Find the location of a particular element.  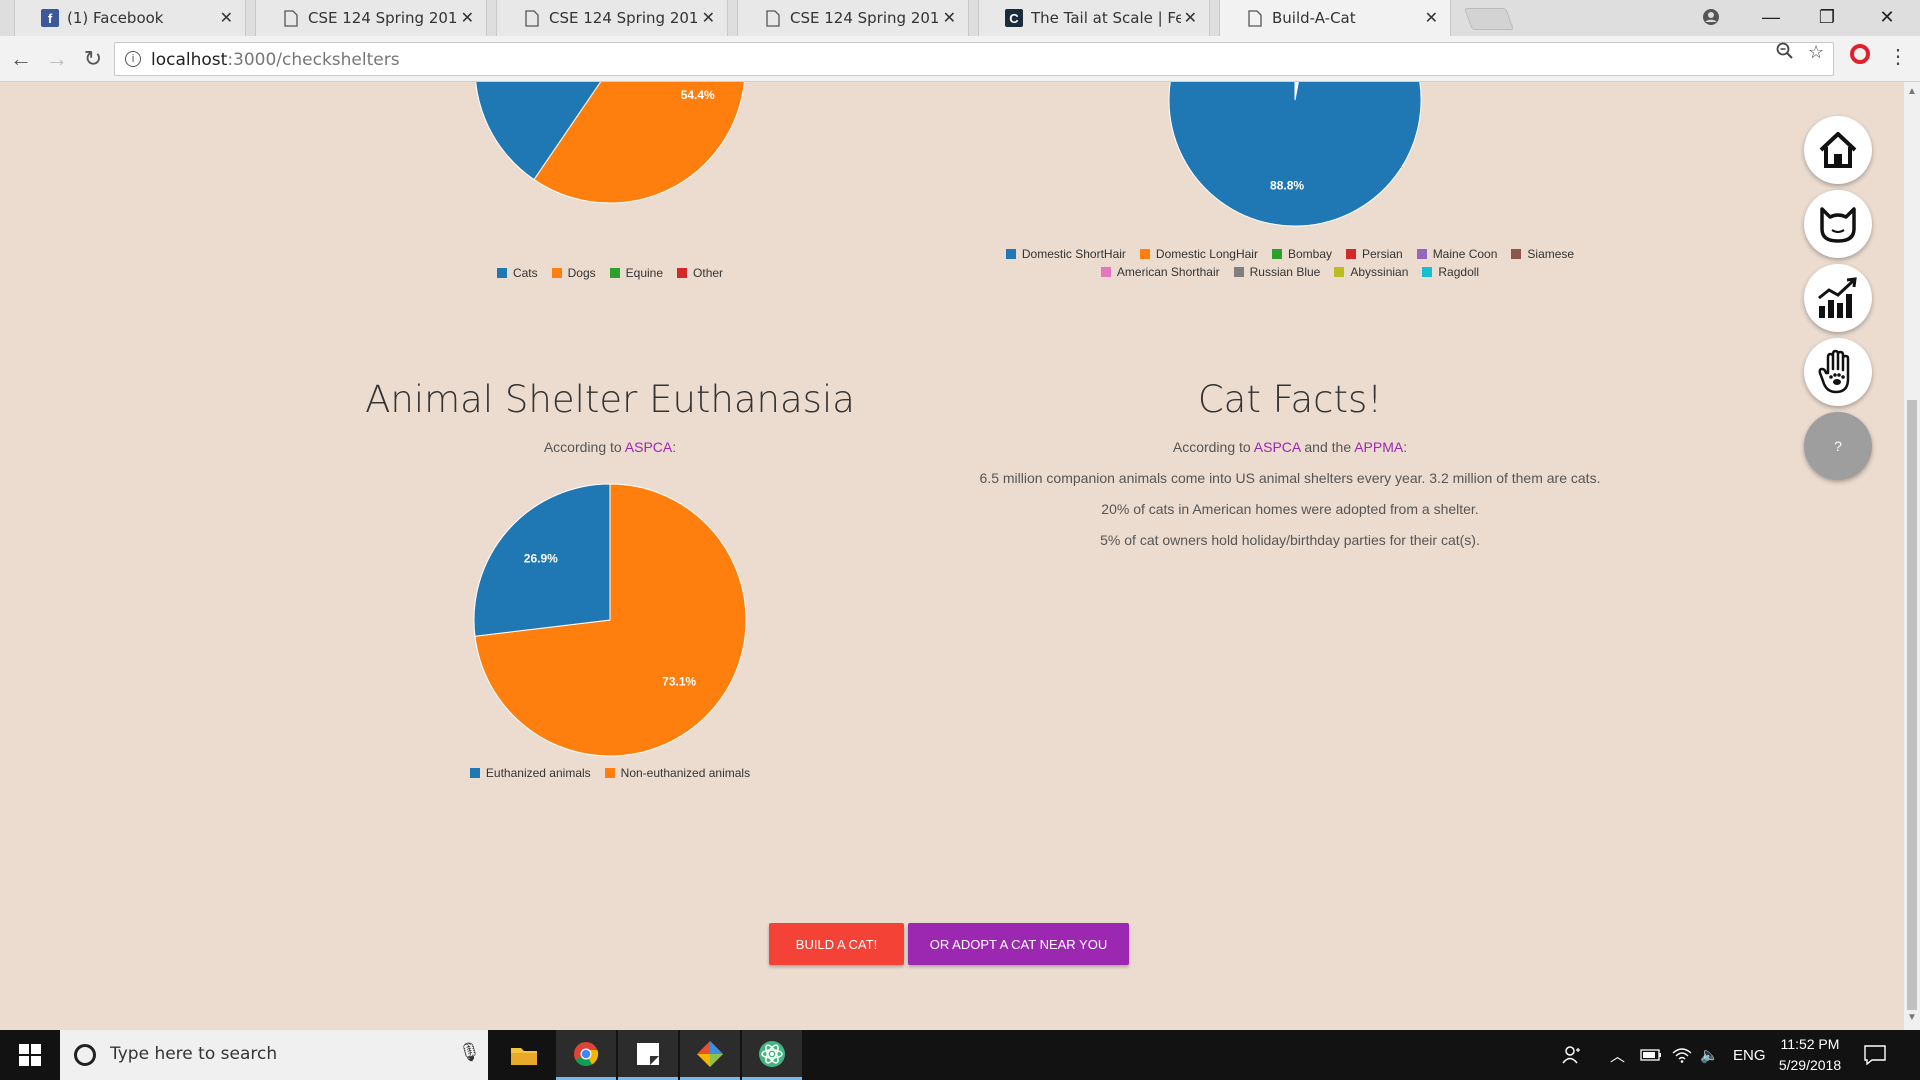

legend-item: Cats is located at coordinates (517, 273).